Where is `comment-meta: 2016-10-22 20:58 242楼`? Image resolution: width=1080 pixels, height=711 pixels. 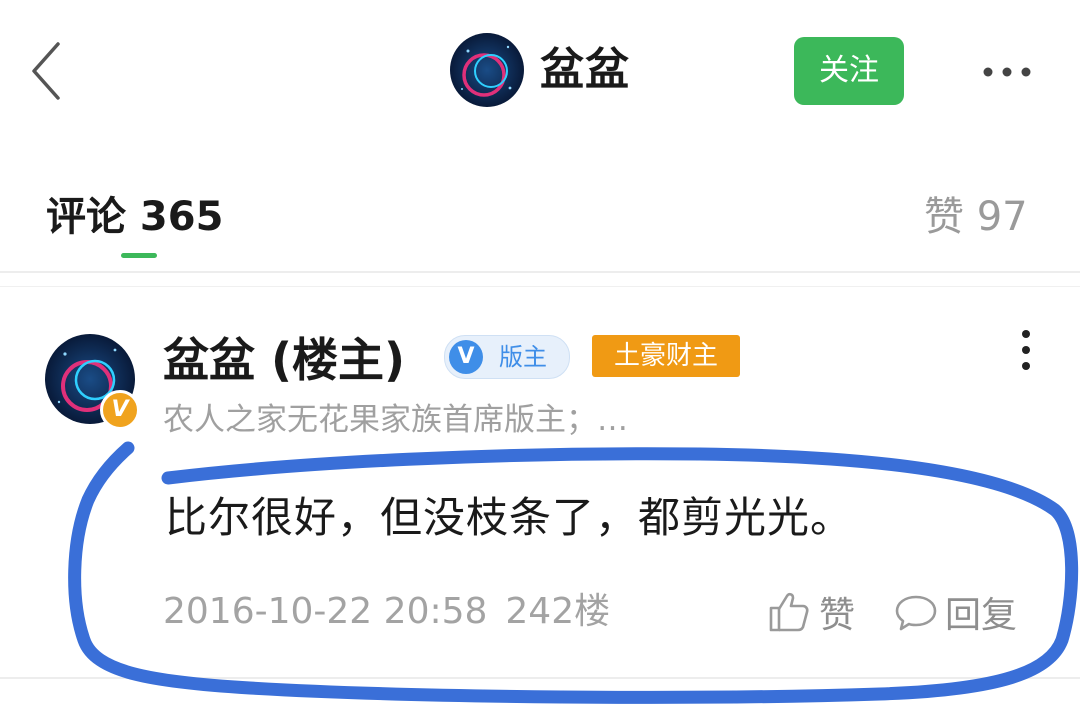 comment-meta: 2016-10-22 20:58 242楼 is located at coordinates (386, 612).